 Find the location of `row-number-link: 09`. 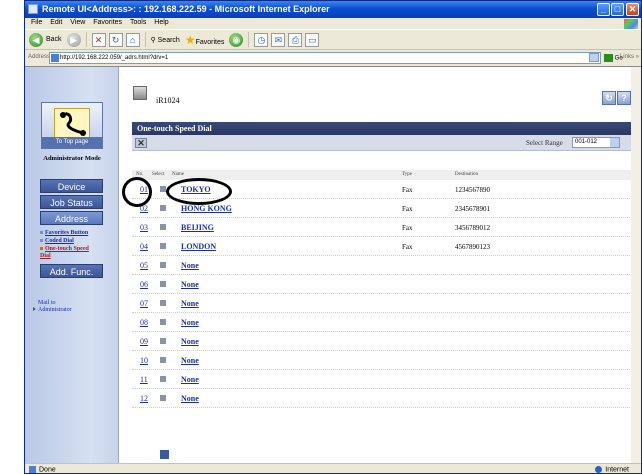

row-number-link: 09 is located at coordinates (144, 341).